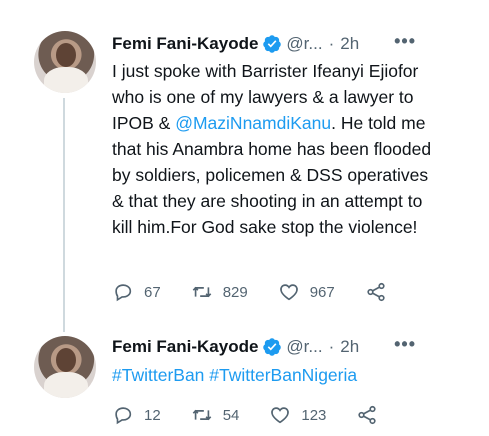  What do you see at coordinates (64, 215) in the screenshot?
I see `thread-connector-line` at bounding box center [64, 215].